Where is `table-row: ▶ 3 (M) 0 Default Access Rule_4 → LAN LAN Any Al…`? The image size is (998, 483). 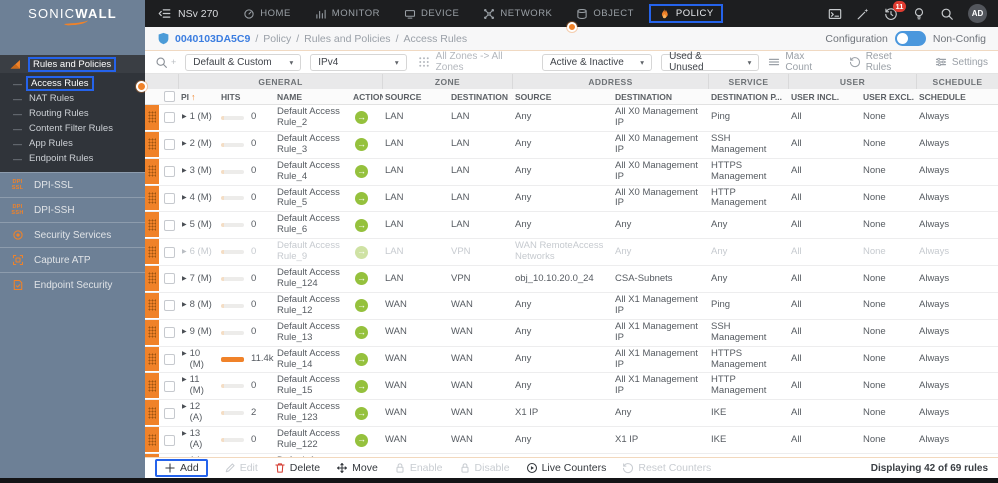 table-row: ▶ 3 (M) 0 Default Access Rule_4 → LAN LAN Any Al… is located at coordinates (571, 172).